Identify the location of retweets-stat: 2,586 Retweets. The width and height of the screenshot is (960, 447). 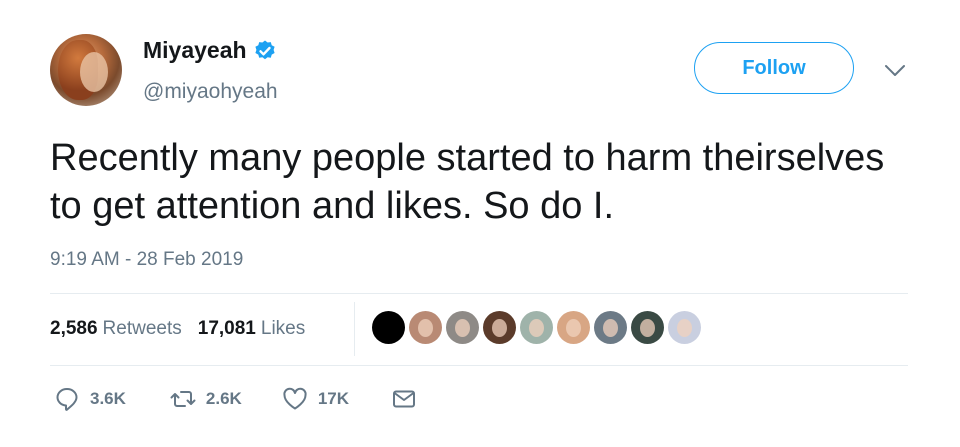
(116, 329).